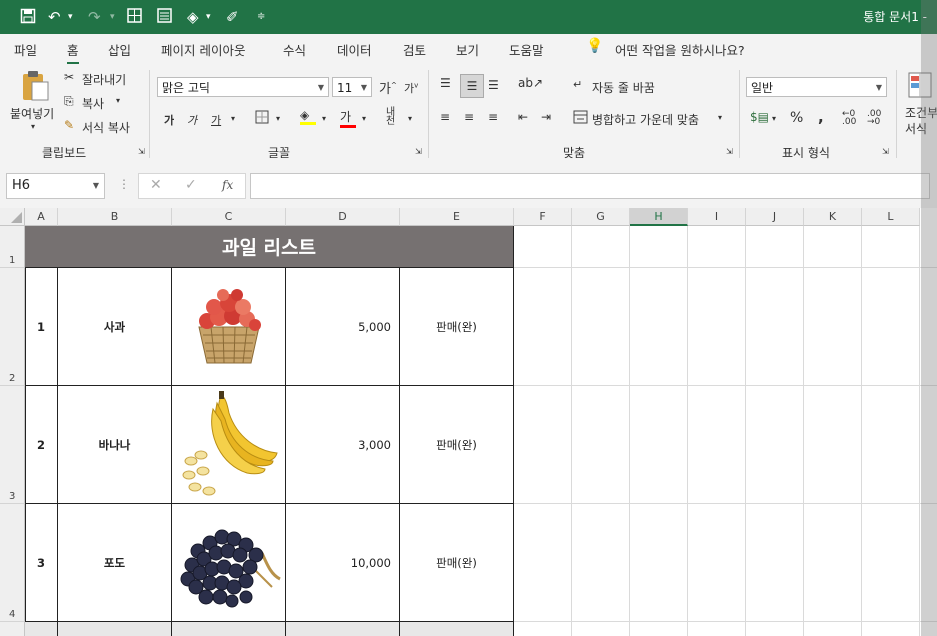  I want to click on customize-toolbar-icon: ≑, so click(261, 17).